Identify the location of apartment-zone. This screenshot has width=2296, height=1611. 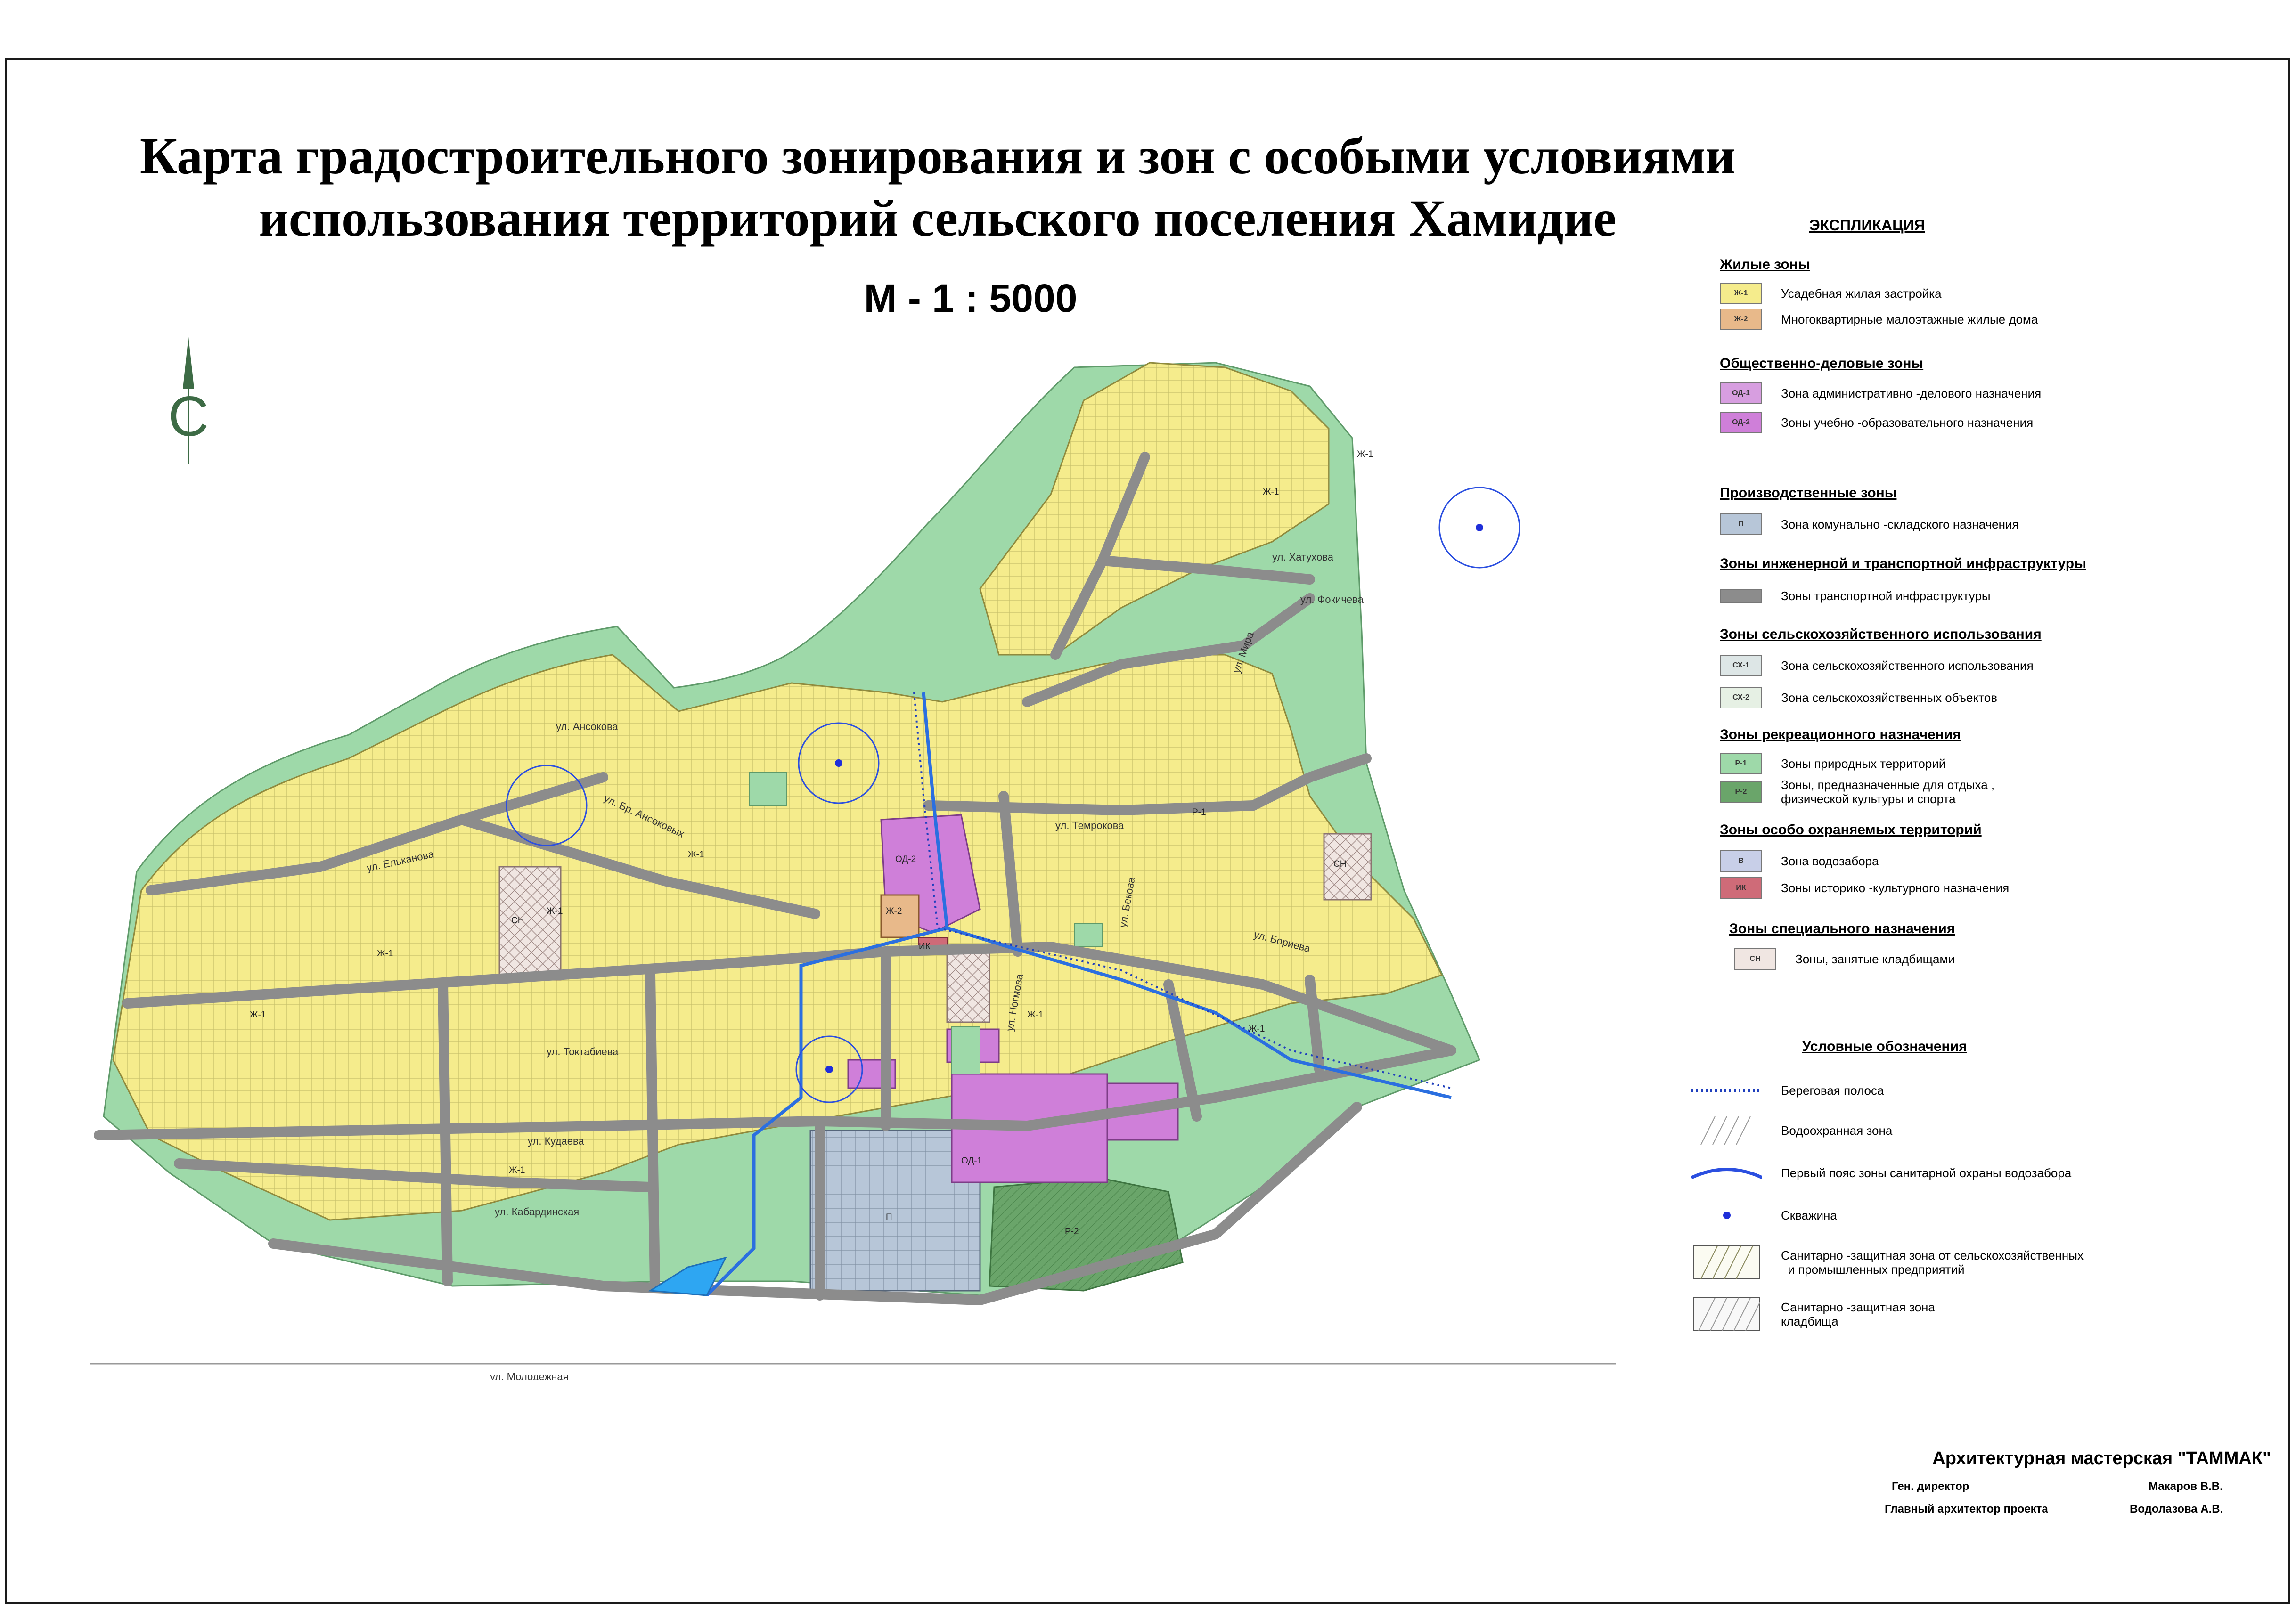
(900, 916).